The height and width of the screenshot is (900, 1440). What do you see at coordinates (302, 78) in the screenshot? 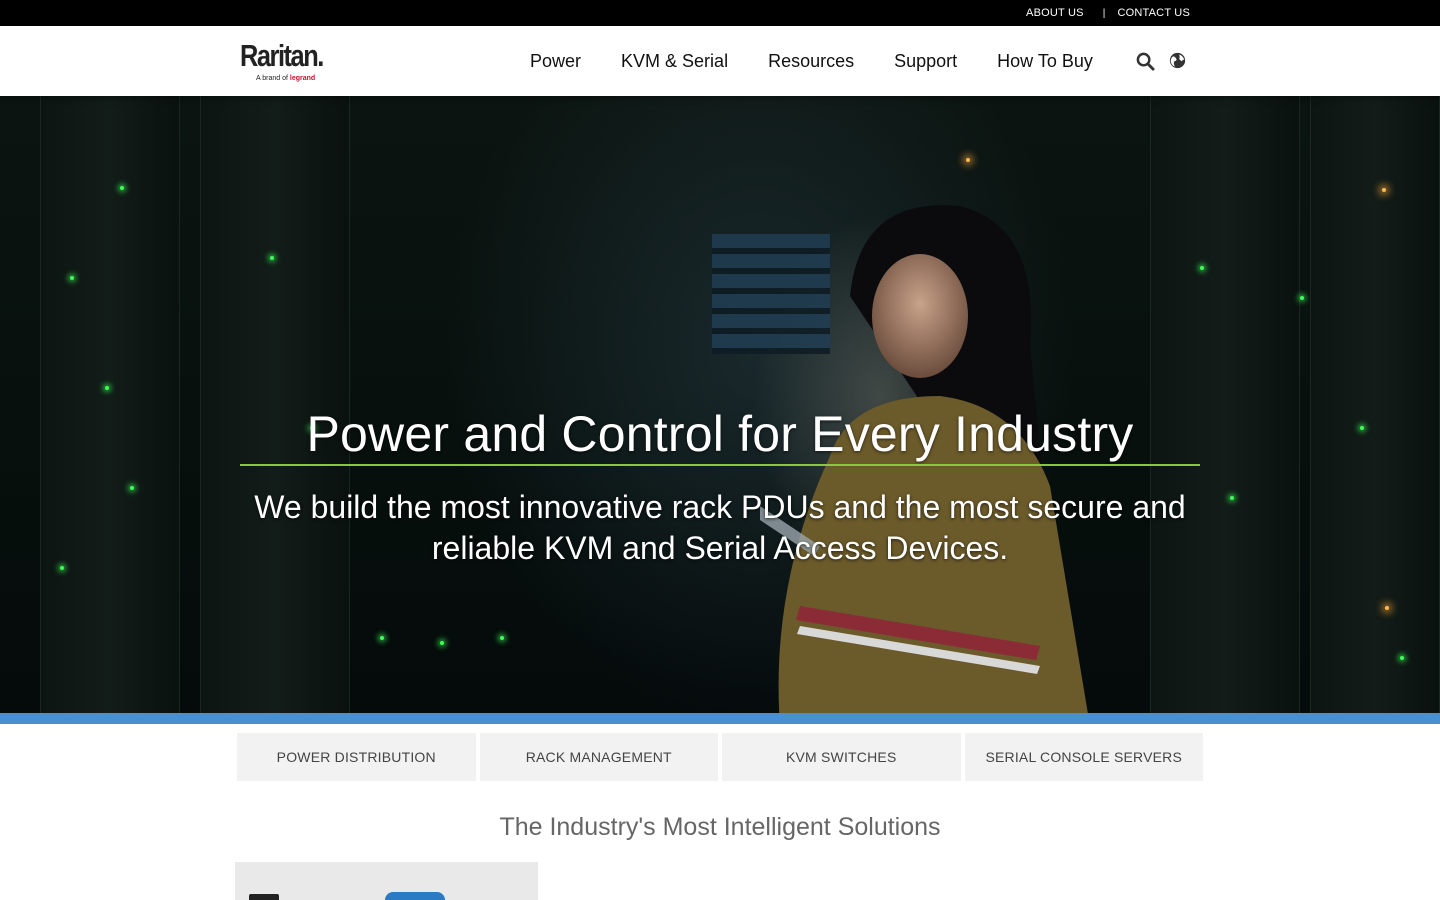
I see `logo-brand-name: legrand` at bounding box center [302, 78].